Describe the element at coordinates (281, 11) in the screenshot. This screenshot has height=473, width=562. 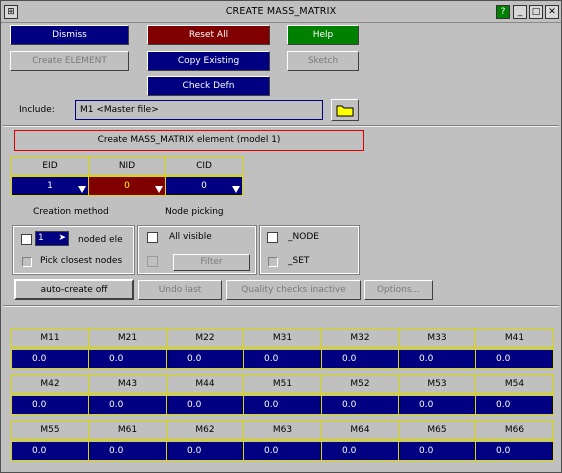
I see `window-title: CREATE MASS_MATRIX` at that location.